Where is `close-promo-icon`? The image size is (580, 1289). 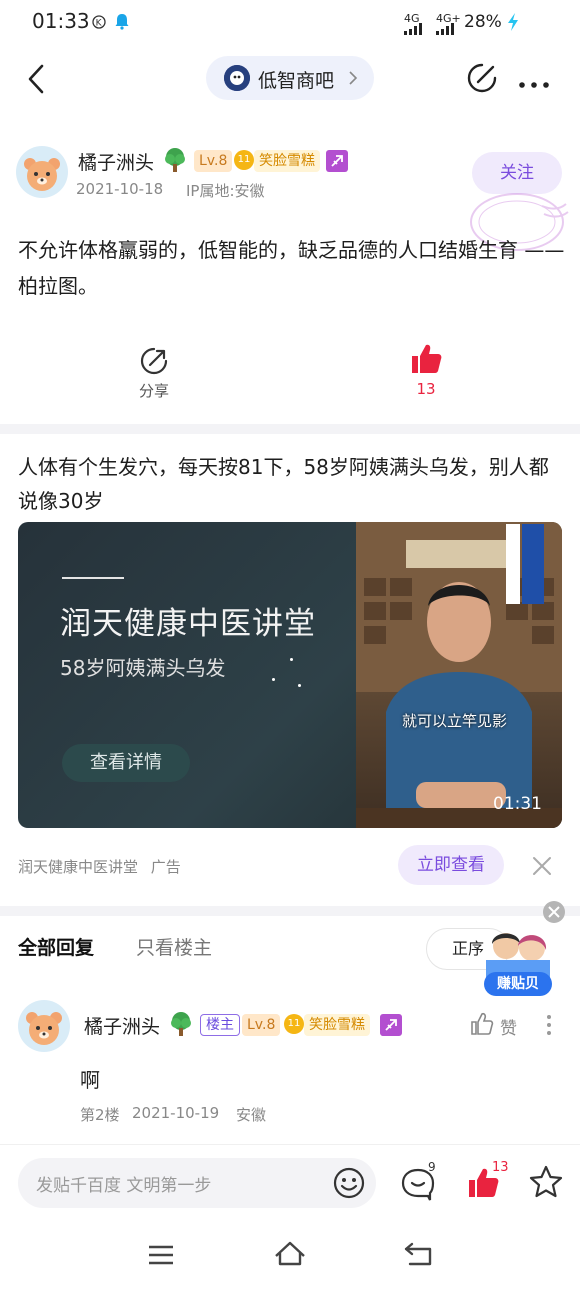 close-promo-icon is located at coordinates (554, 914).